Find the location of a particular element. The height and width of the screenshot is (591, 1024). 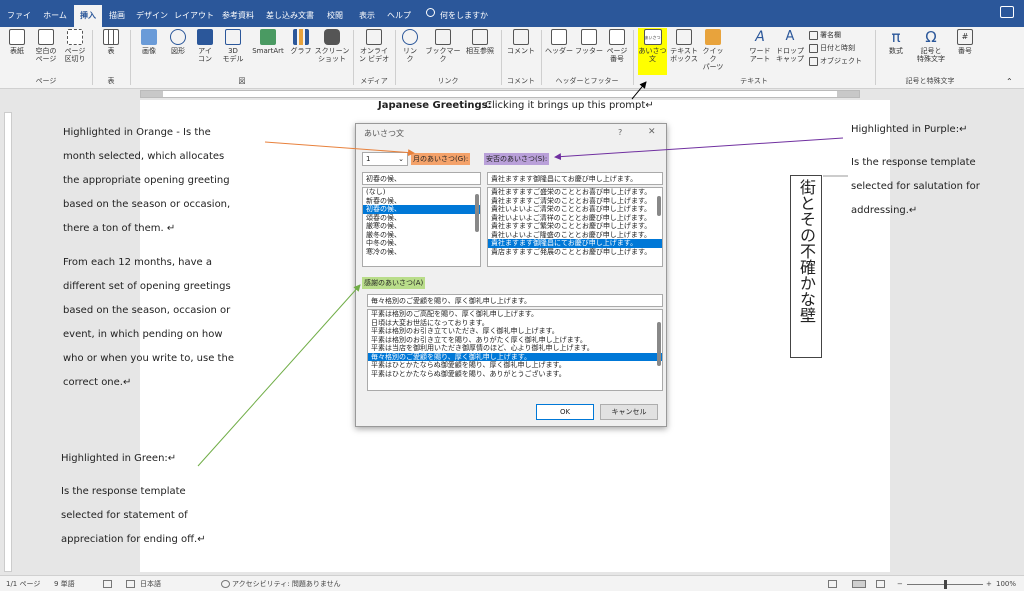

object-button: オブジェクト is located at coordinates (835, 61).